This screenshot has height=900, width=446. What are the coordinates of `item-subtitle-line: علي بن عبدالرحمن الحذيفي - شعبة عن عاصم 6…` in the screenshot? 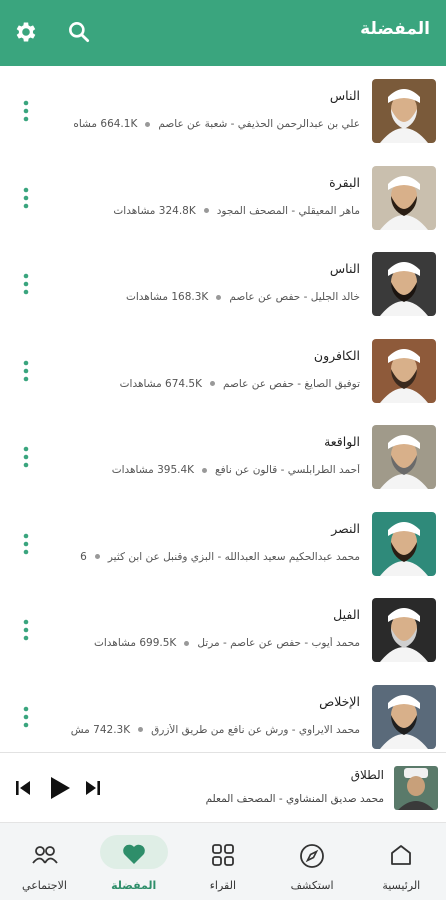 It's located at (202, 124).